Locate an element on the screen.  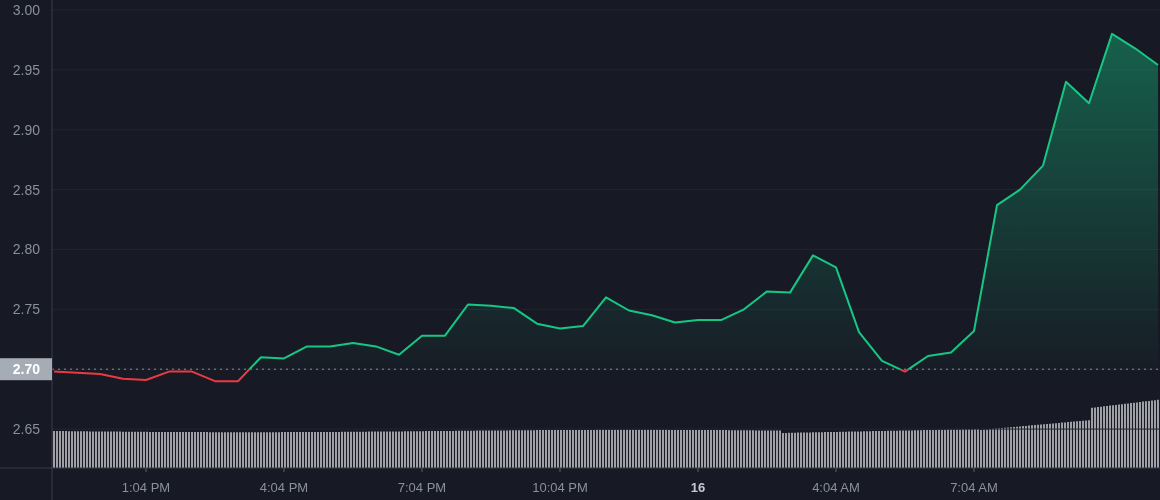
y-tick-label: 2.75 is located at coordinates (26, 309).